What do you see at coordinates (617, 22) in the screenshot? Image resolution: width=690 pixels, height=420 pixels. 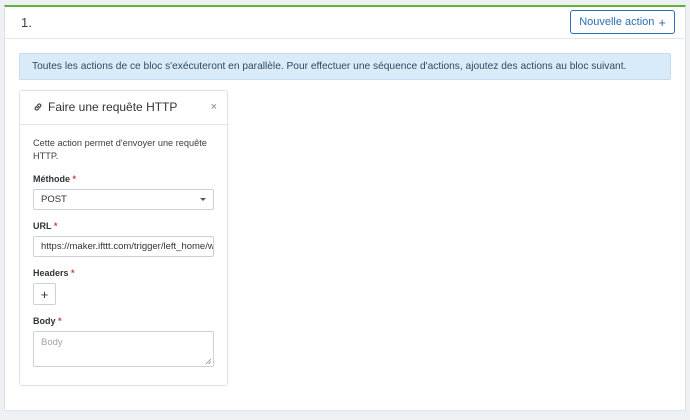 I see `new-action-label: Nouvelle action` at bounding box center [617, 22].